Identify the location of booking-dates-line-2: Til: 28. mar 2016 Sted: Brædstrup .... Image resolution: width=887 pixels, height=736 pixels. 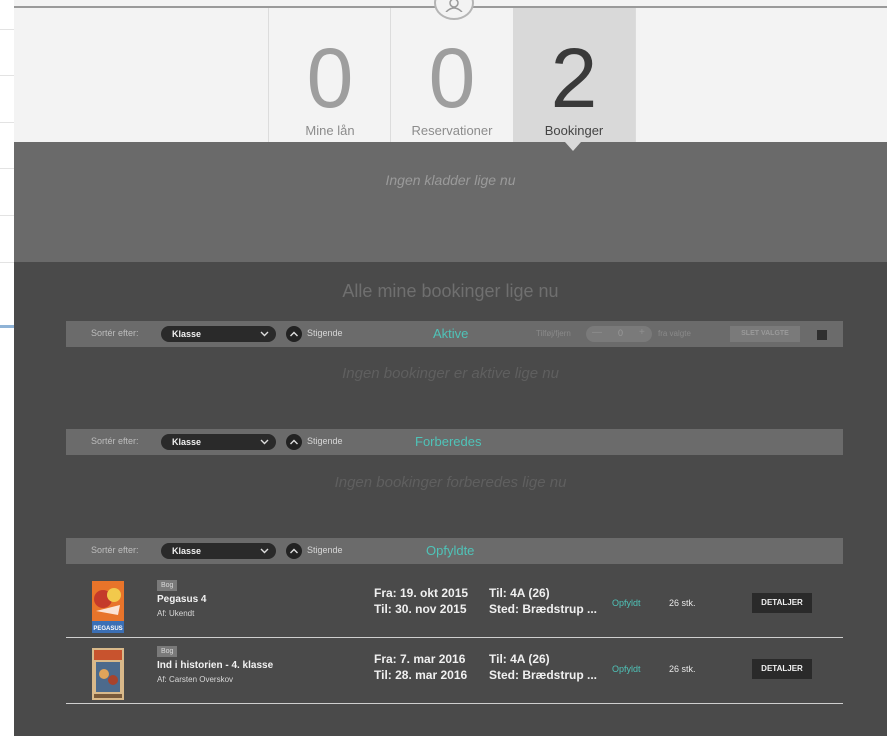
(485, 675).